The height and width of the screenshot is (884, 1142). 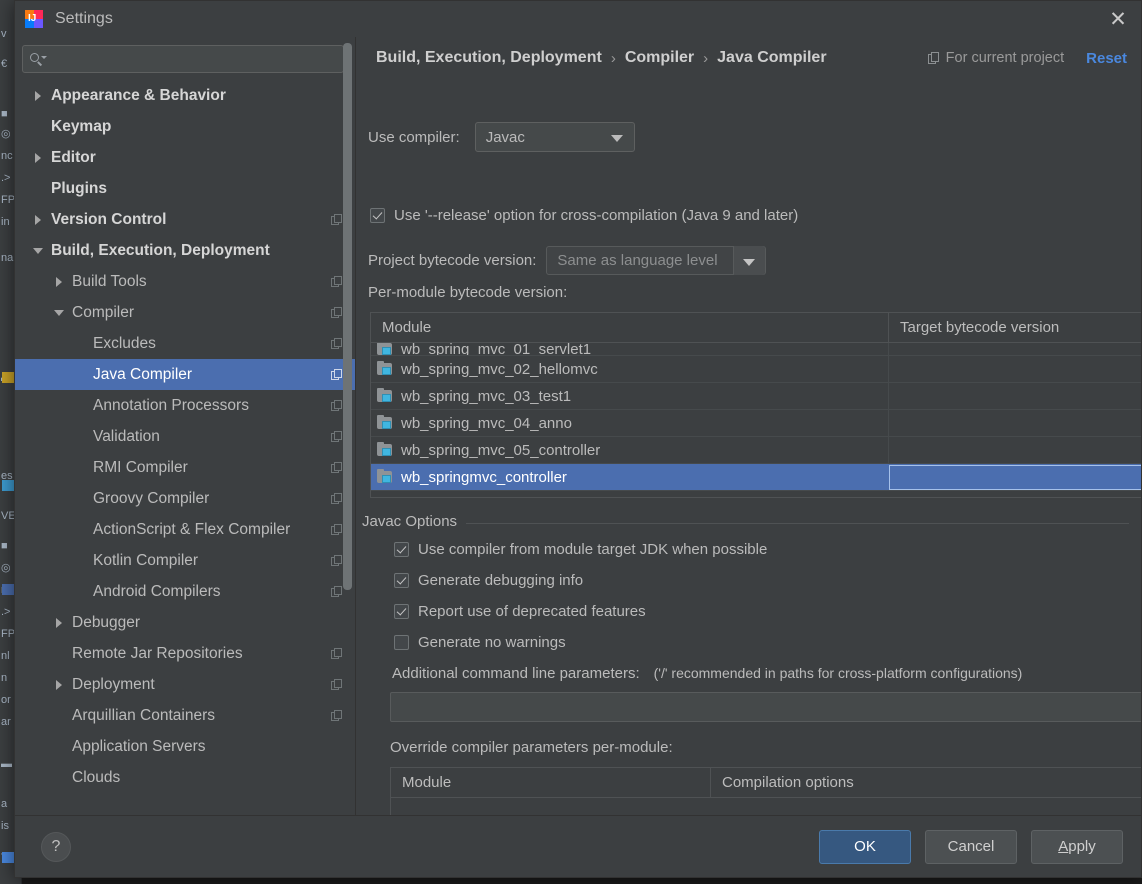 What do you see at coordinates (659, 58) in the screenshot?
I see `breadcrumb-item: Compiler` at bounding box center [659, 58].